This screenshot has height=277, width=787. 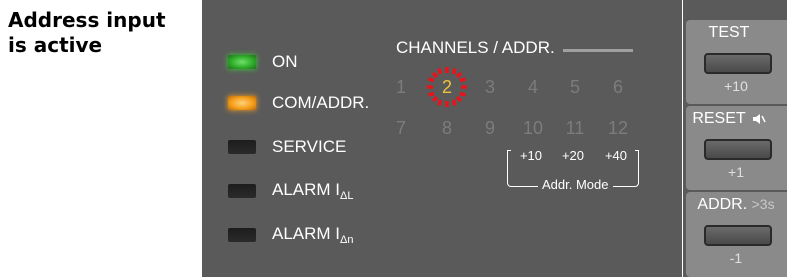 What do you see at coordinates (242, 147) in the screenshot?
I see `led-service-indicator` at bounding box center [242, 147].